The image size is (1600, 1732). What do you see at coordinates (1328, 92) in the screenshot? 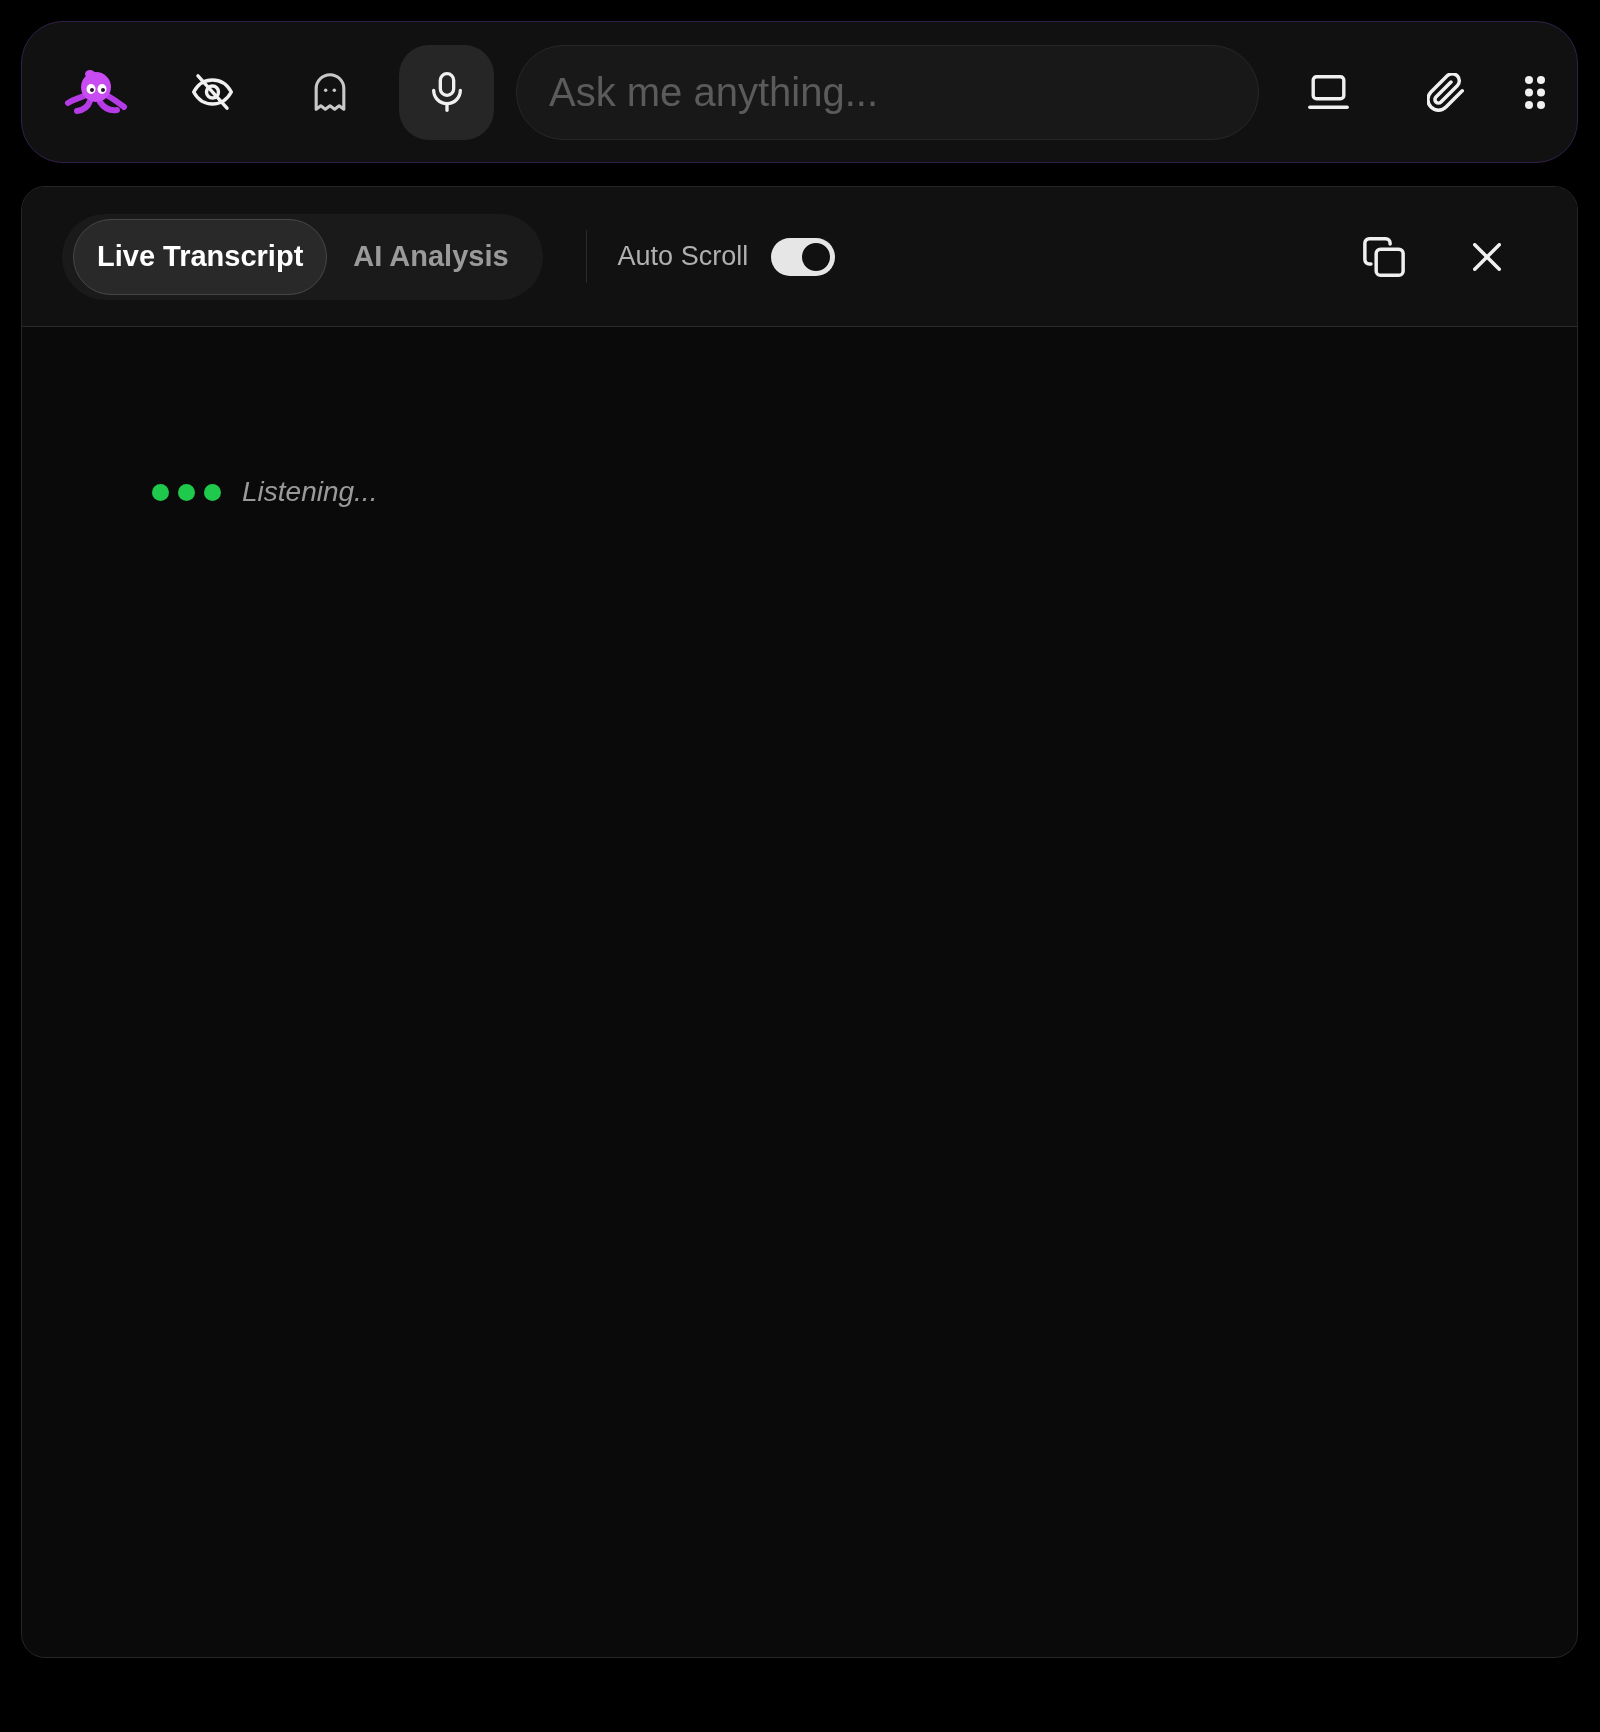
I see `laptop-icon` at bounding box center [1328, 92].